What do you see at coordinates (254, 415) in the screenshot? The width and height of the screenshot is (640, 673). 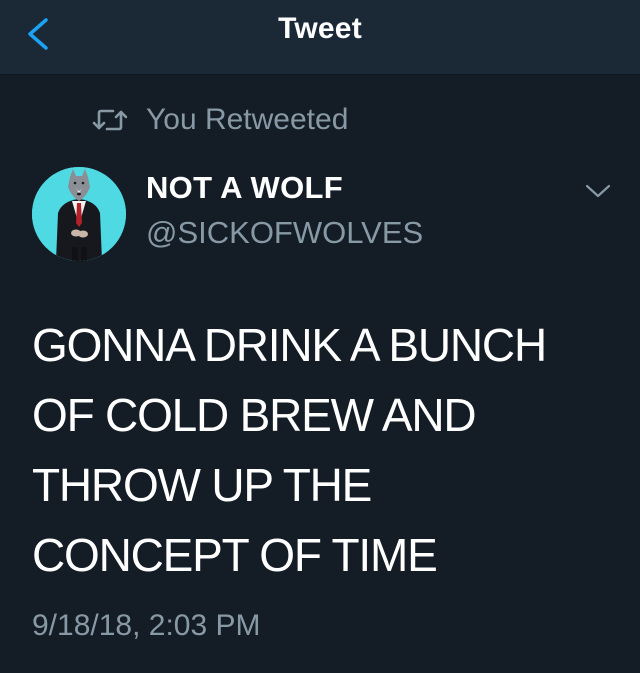 I see `tweet-text-line: OF COLD BREW AND` at bounding box center [254, 415].